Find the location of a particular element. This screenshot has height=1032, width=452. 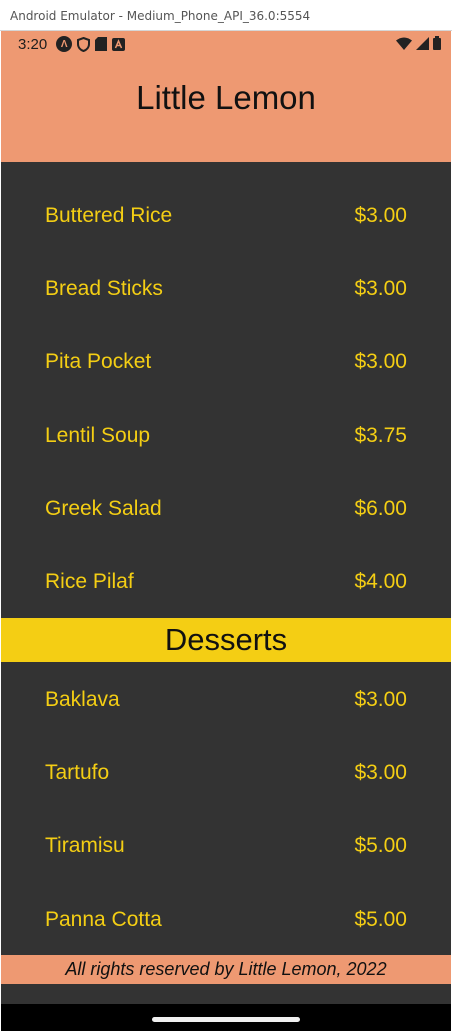

menu-item-name: Buttered Rice is located at coordinates (109, 215).